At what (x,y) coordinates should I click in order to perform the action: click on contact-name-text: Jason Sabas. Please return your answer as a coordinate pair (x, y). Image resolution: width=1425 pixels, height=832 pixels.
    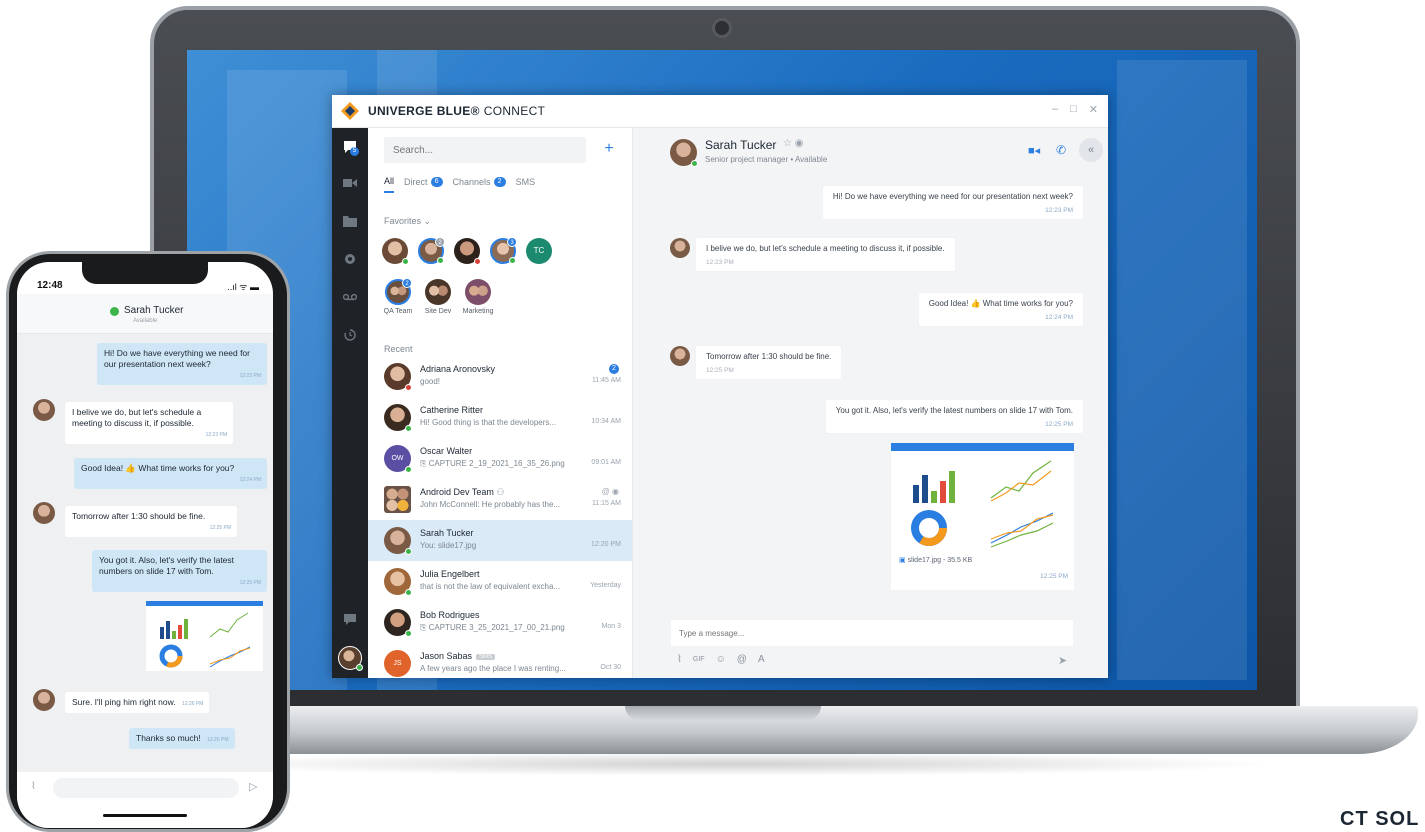
    Looking at the image, I should click on (446, 656).